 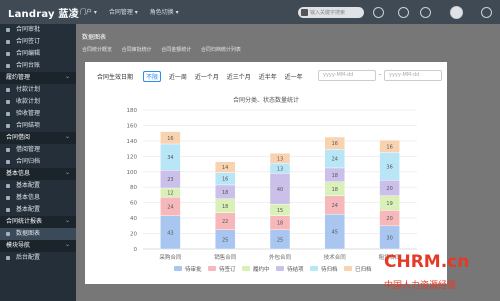 What do you see at coordinates (193, 269) in the screenshot?
I see `legend-label: 待审批` at bounding box center [193, 269].